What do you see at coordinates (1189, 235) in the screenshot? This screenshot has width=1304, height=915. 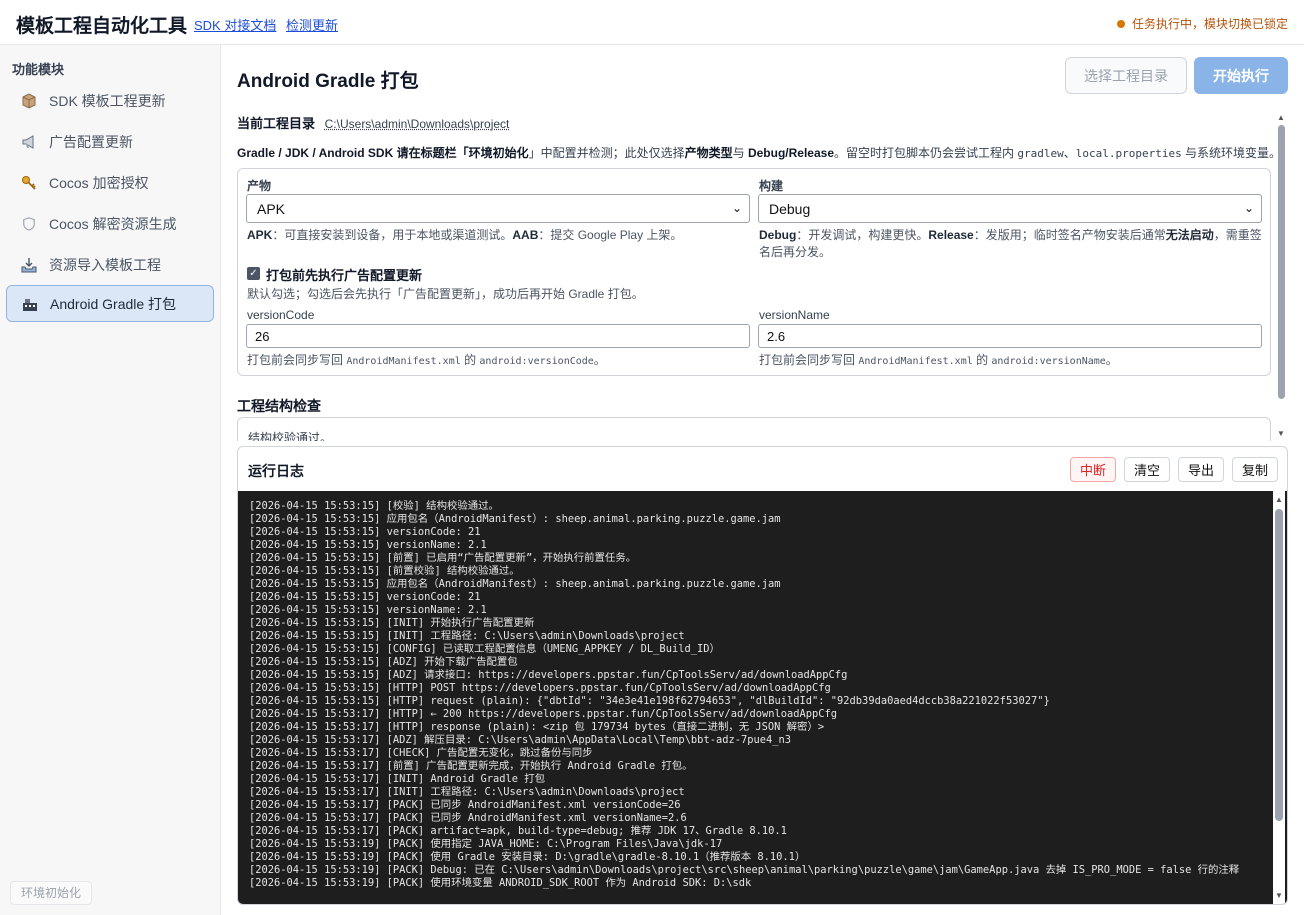 I see `desc-bold: 无法启动` at bounding box center [1189, 235].